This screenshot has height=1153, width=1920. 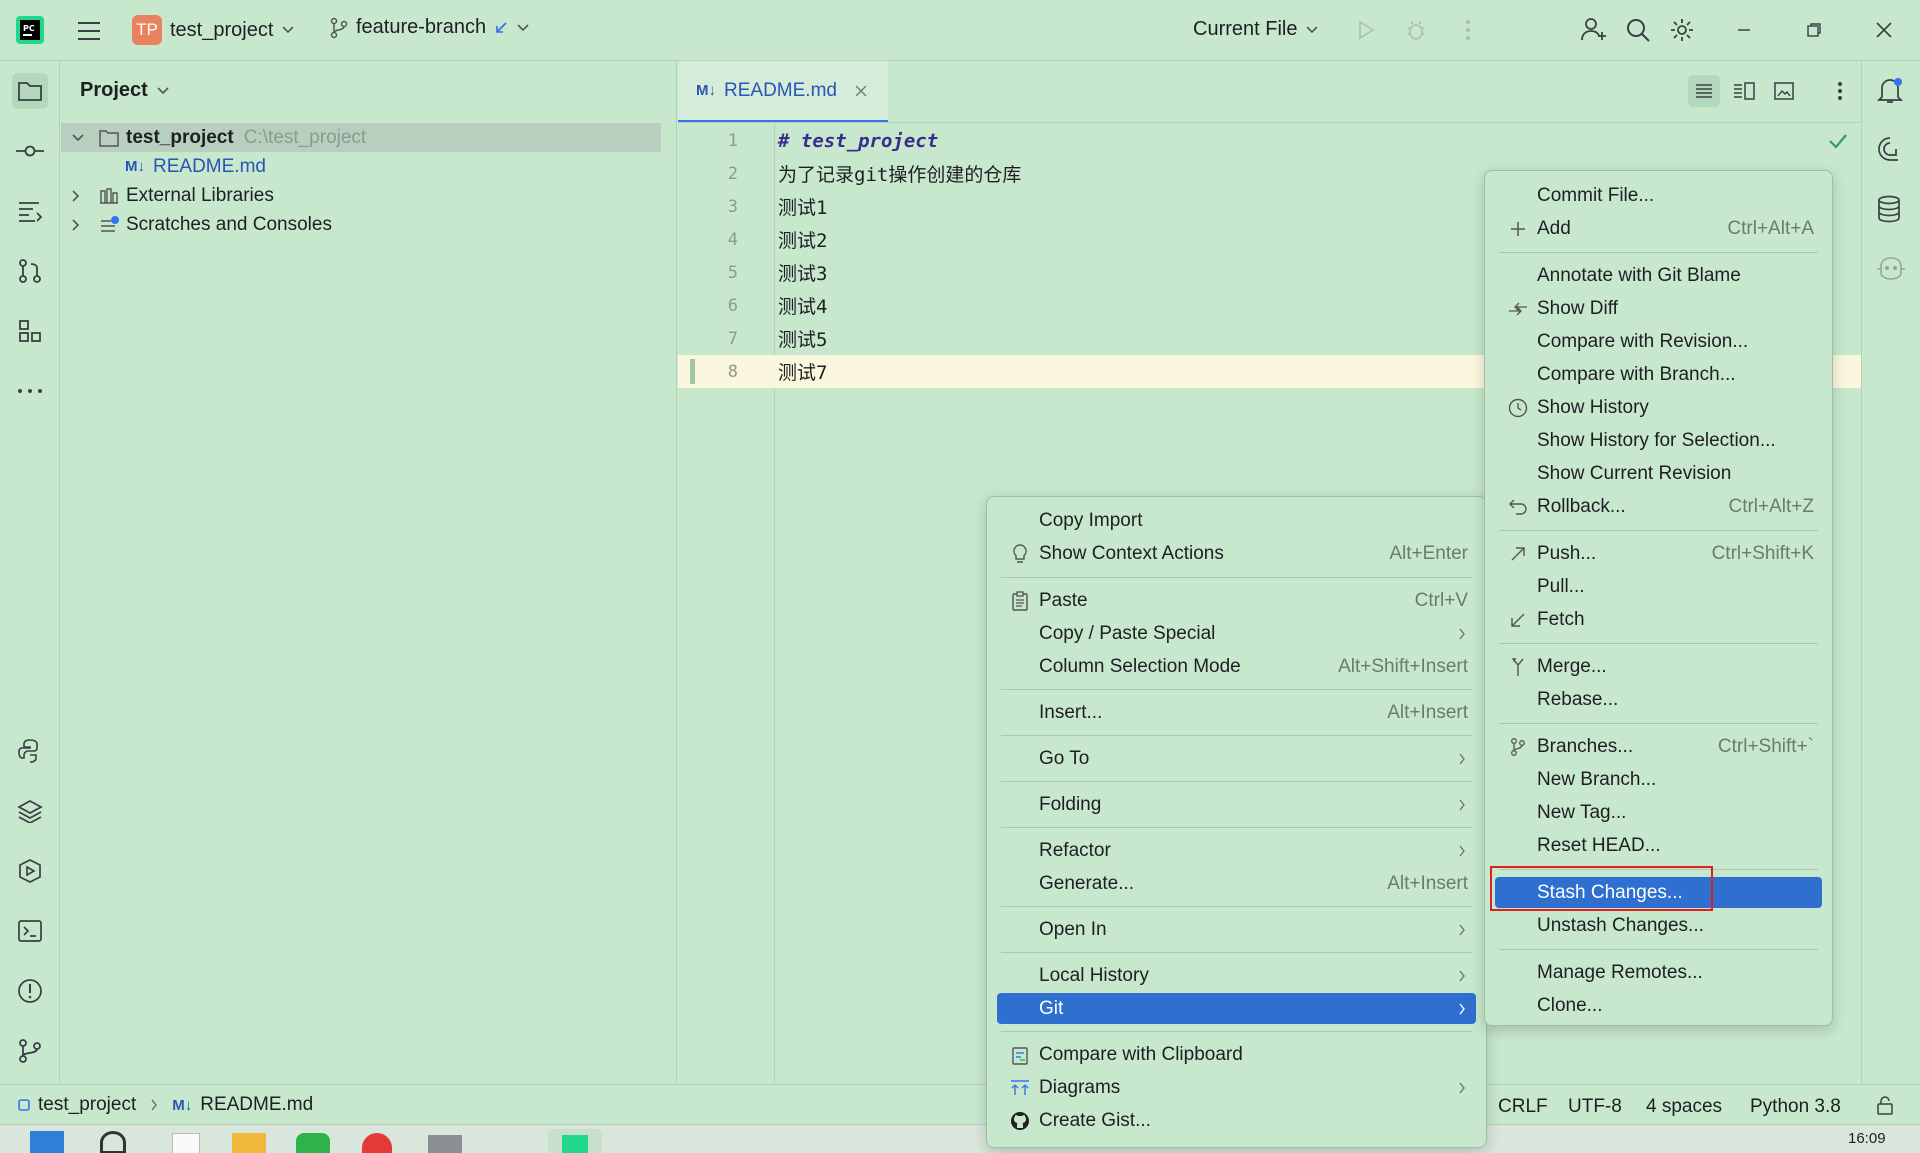 What do you see at coordinates (30, 151) in the screenshot?
I see `commit-icon` at bounding box center [30, 151].